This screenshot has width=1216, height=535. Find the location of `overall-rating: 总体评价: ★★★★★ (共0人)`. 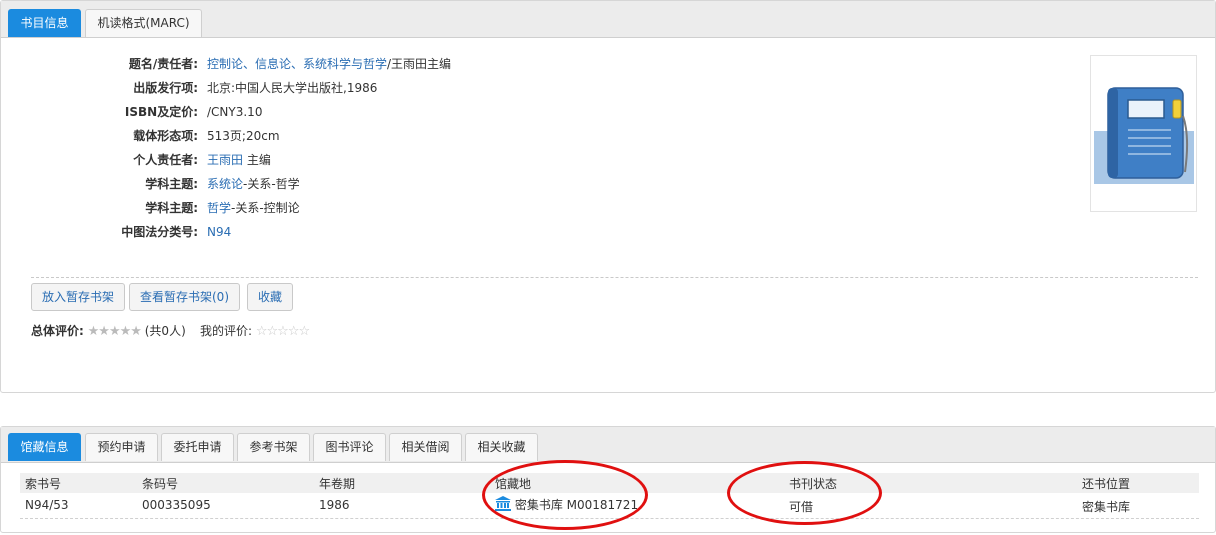

overall-rating: 总体评价: ★★★★★ (共0人) is located at coordinates (108, 331).